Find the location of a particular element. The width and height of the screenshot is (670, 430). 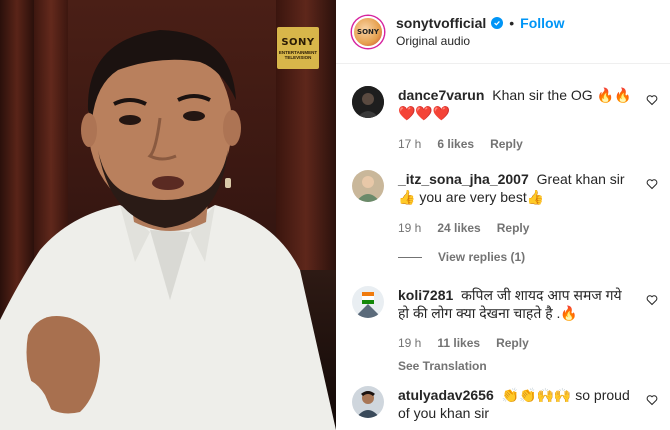

comment-username: _itz_sona_jha_2007 is located at coordinates (463, 179).